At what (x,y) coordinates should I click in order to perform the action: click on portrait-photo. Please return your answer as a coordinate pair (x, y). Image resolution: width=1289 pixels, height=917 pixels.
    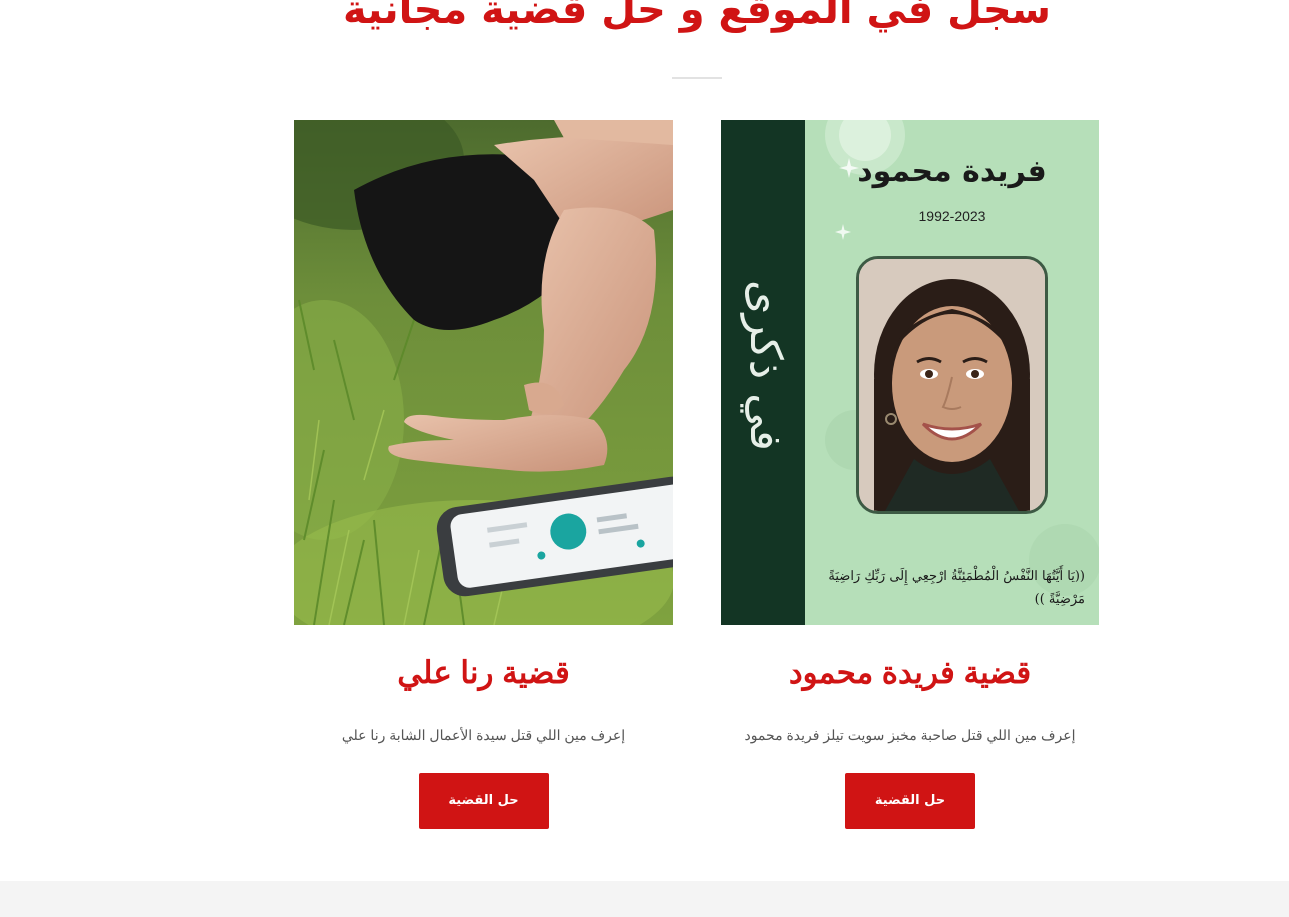
    Looking at the image, I should click on (952, 385).